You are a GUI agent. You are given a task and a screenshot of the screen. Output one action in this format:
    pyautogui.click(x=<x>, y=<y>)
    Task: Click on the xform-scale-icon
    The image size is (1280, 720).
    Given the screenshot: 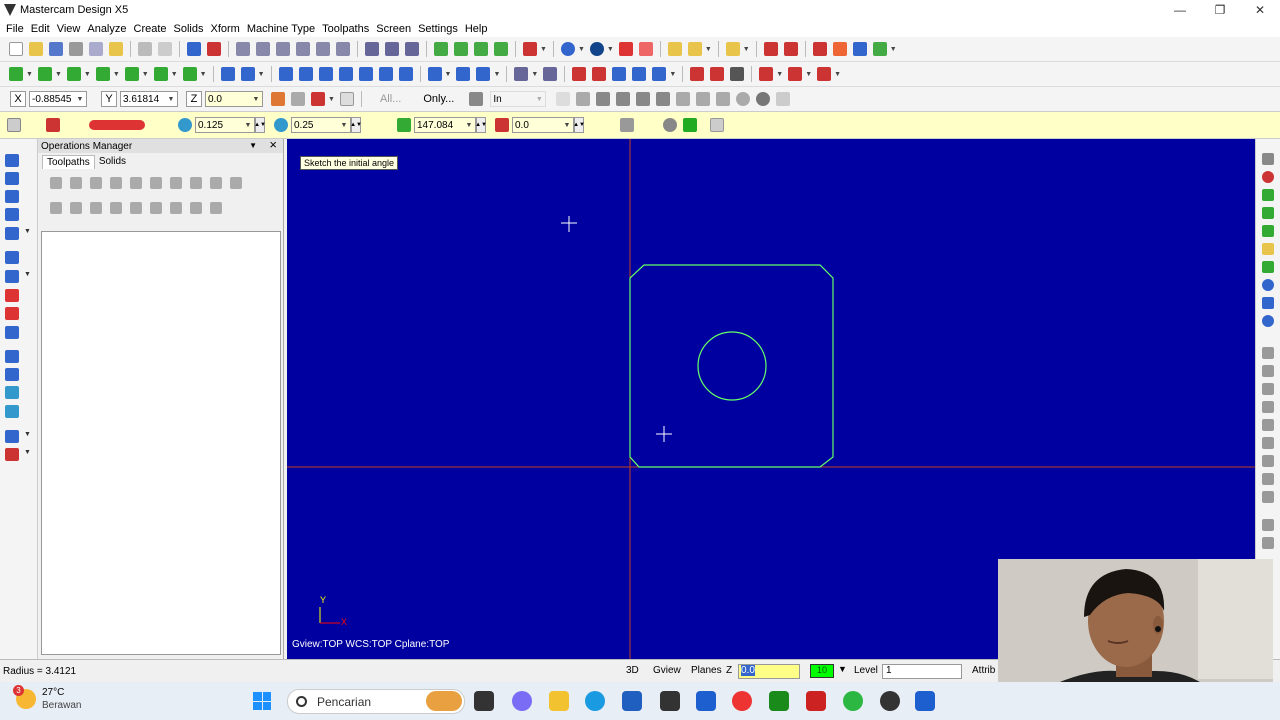 What is the action you would take?
    pyautogui.click(x=345, y=74)
    